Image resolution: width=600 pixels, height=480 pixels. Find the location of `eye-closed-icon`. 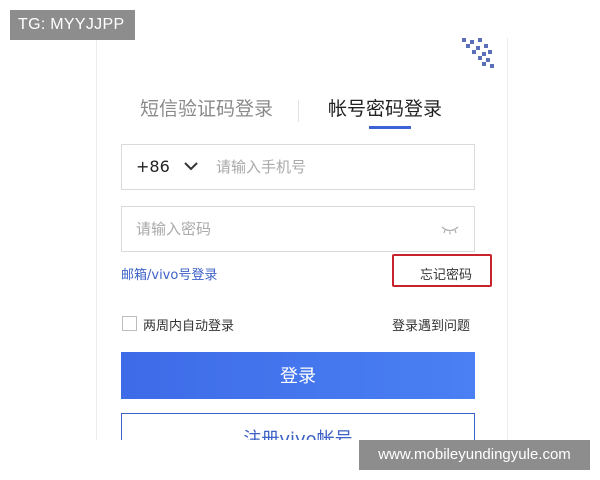

eye-closed-icon is located at coordinates (450, 230).